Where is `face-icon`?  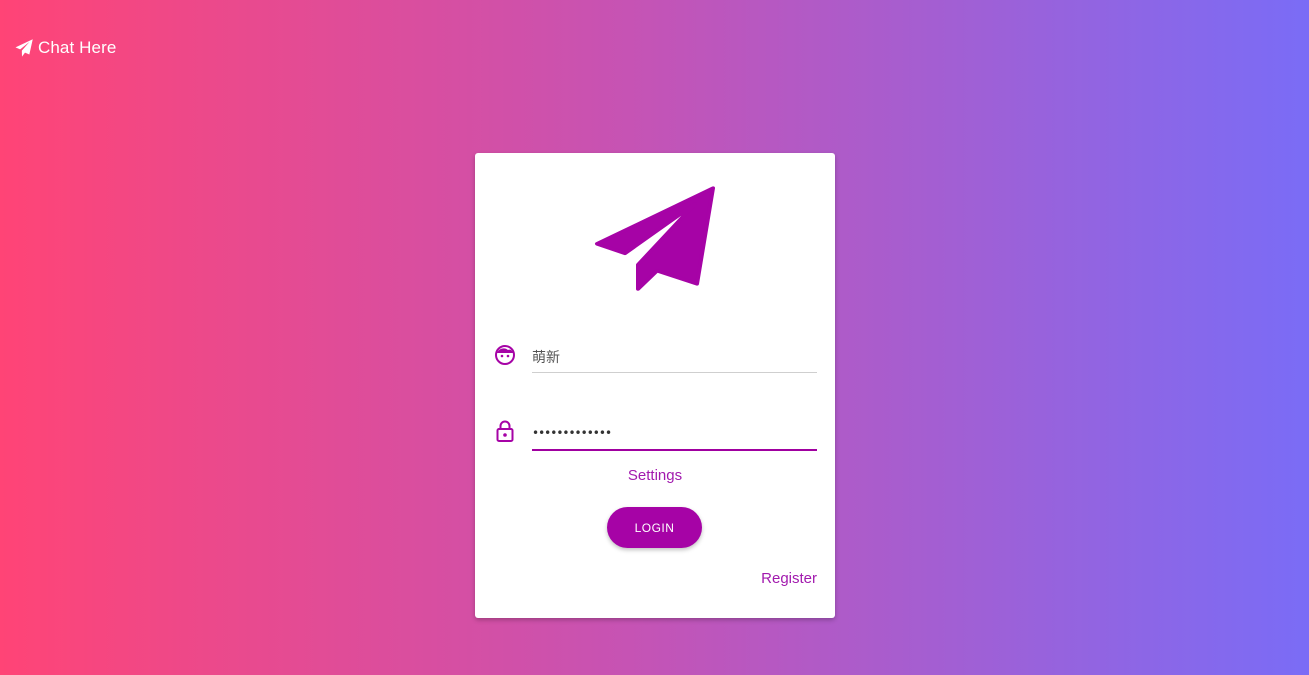
face-icon is located at coordinates (505, 355).